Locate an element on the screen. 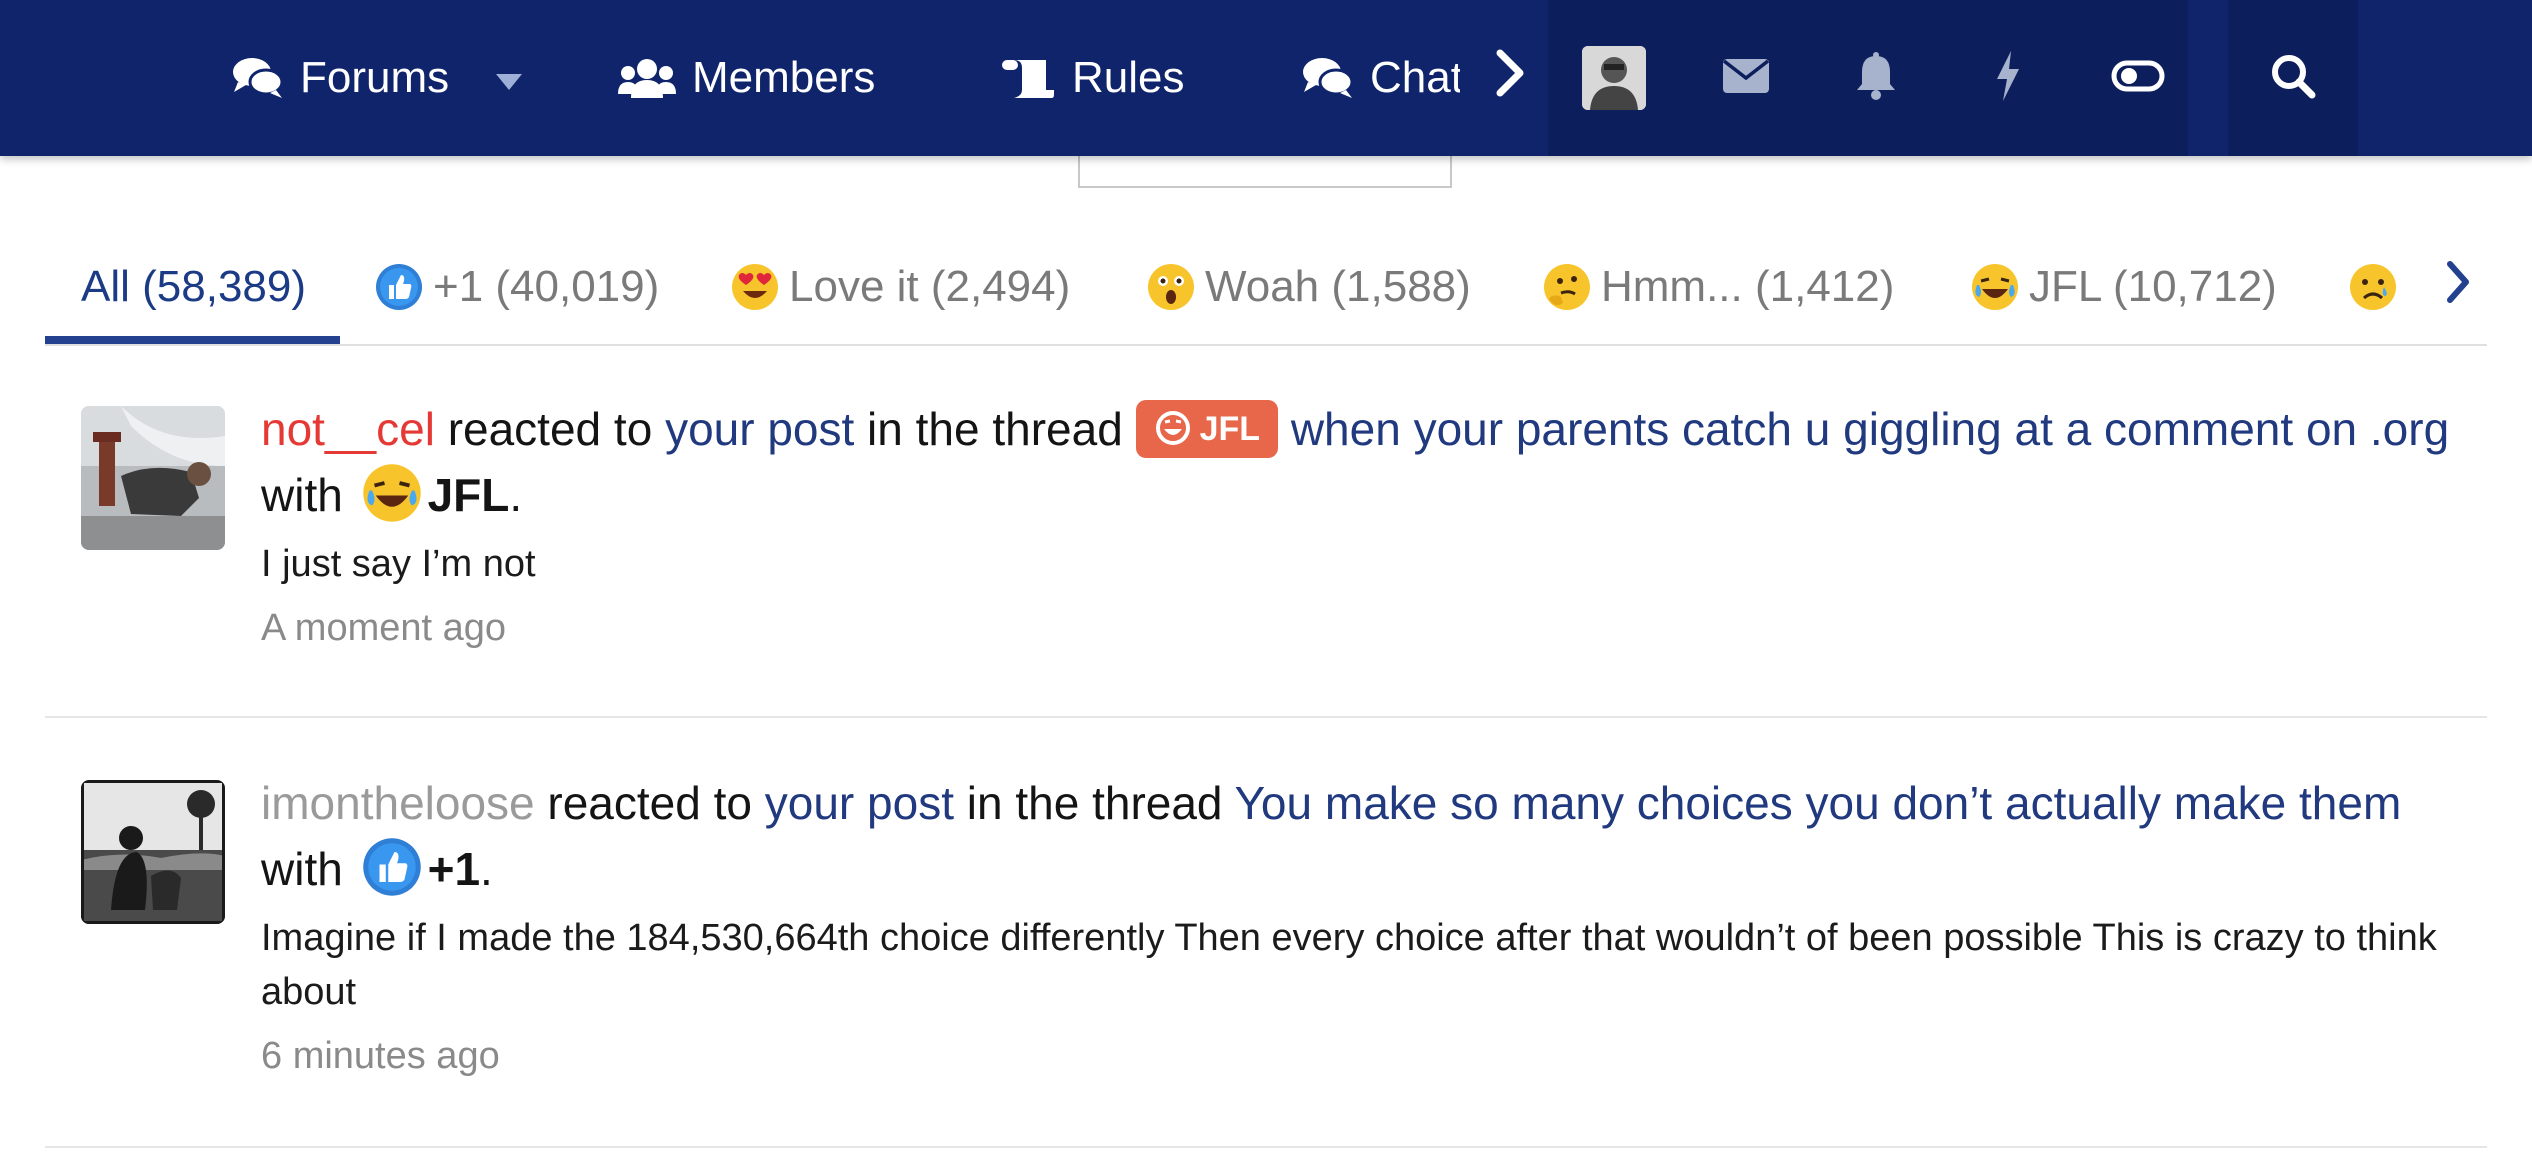 Image resolution: width=2532 pixels, height=1170 pixels. account-nav-group is located at coordinates (1868, 78).